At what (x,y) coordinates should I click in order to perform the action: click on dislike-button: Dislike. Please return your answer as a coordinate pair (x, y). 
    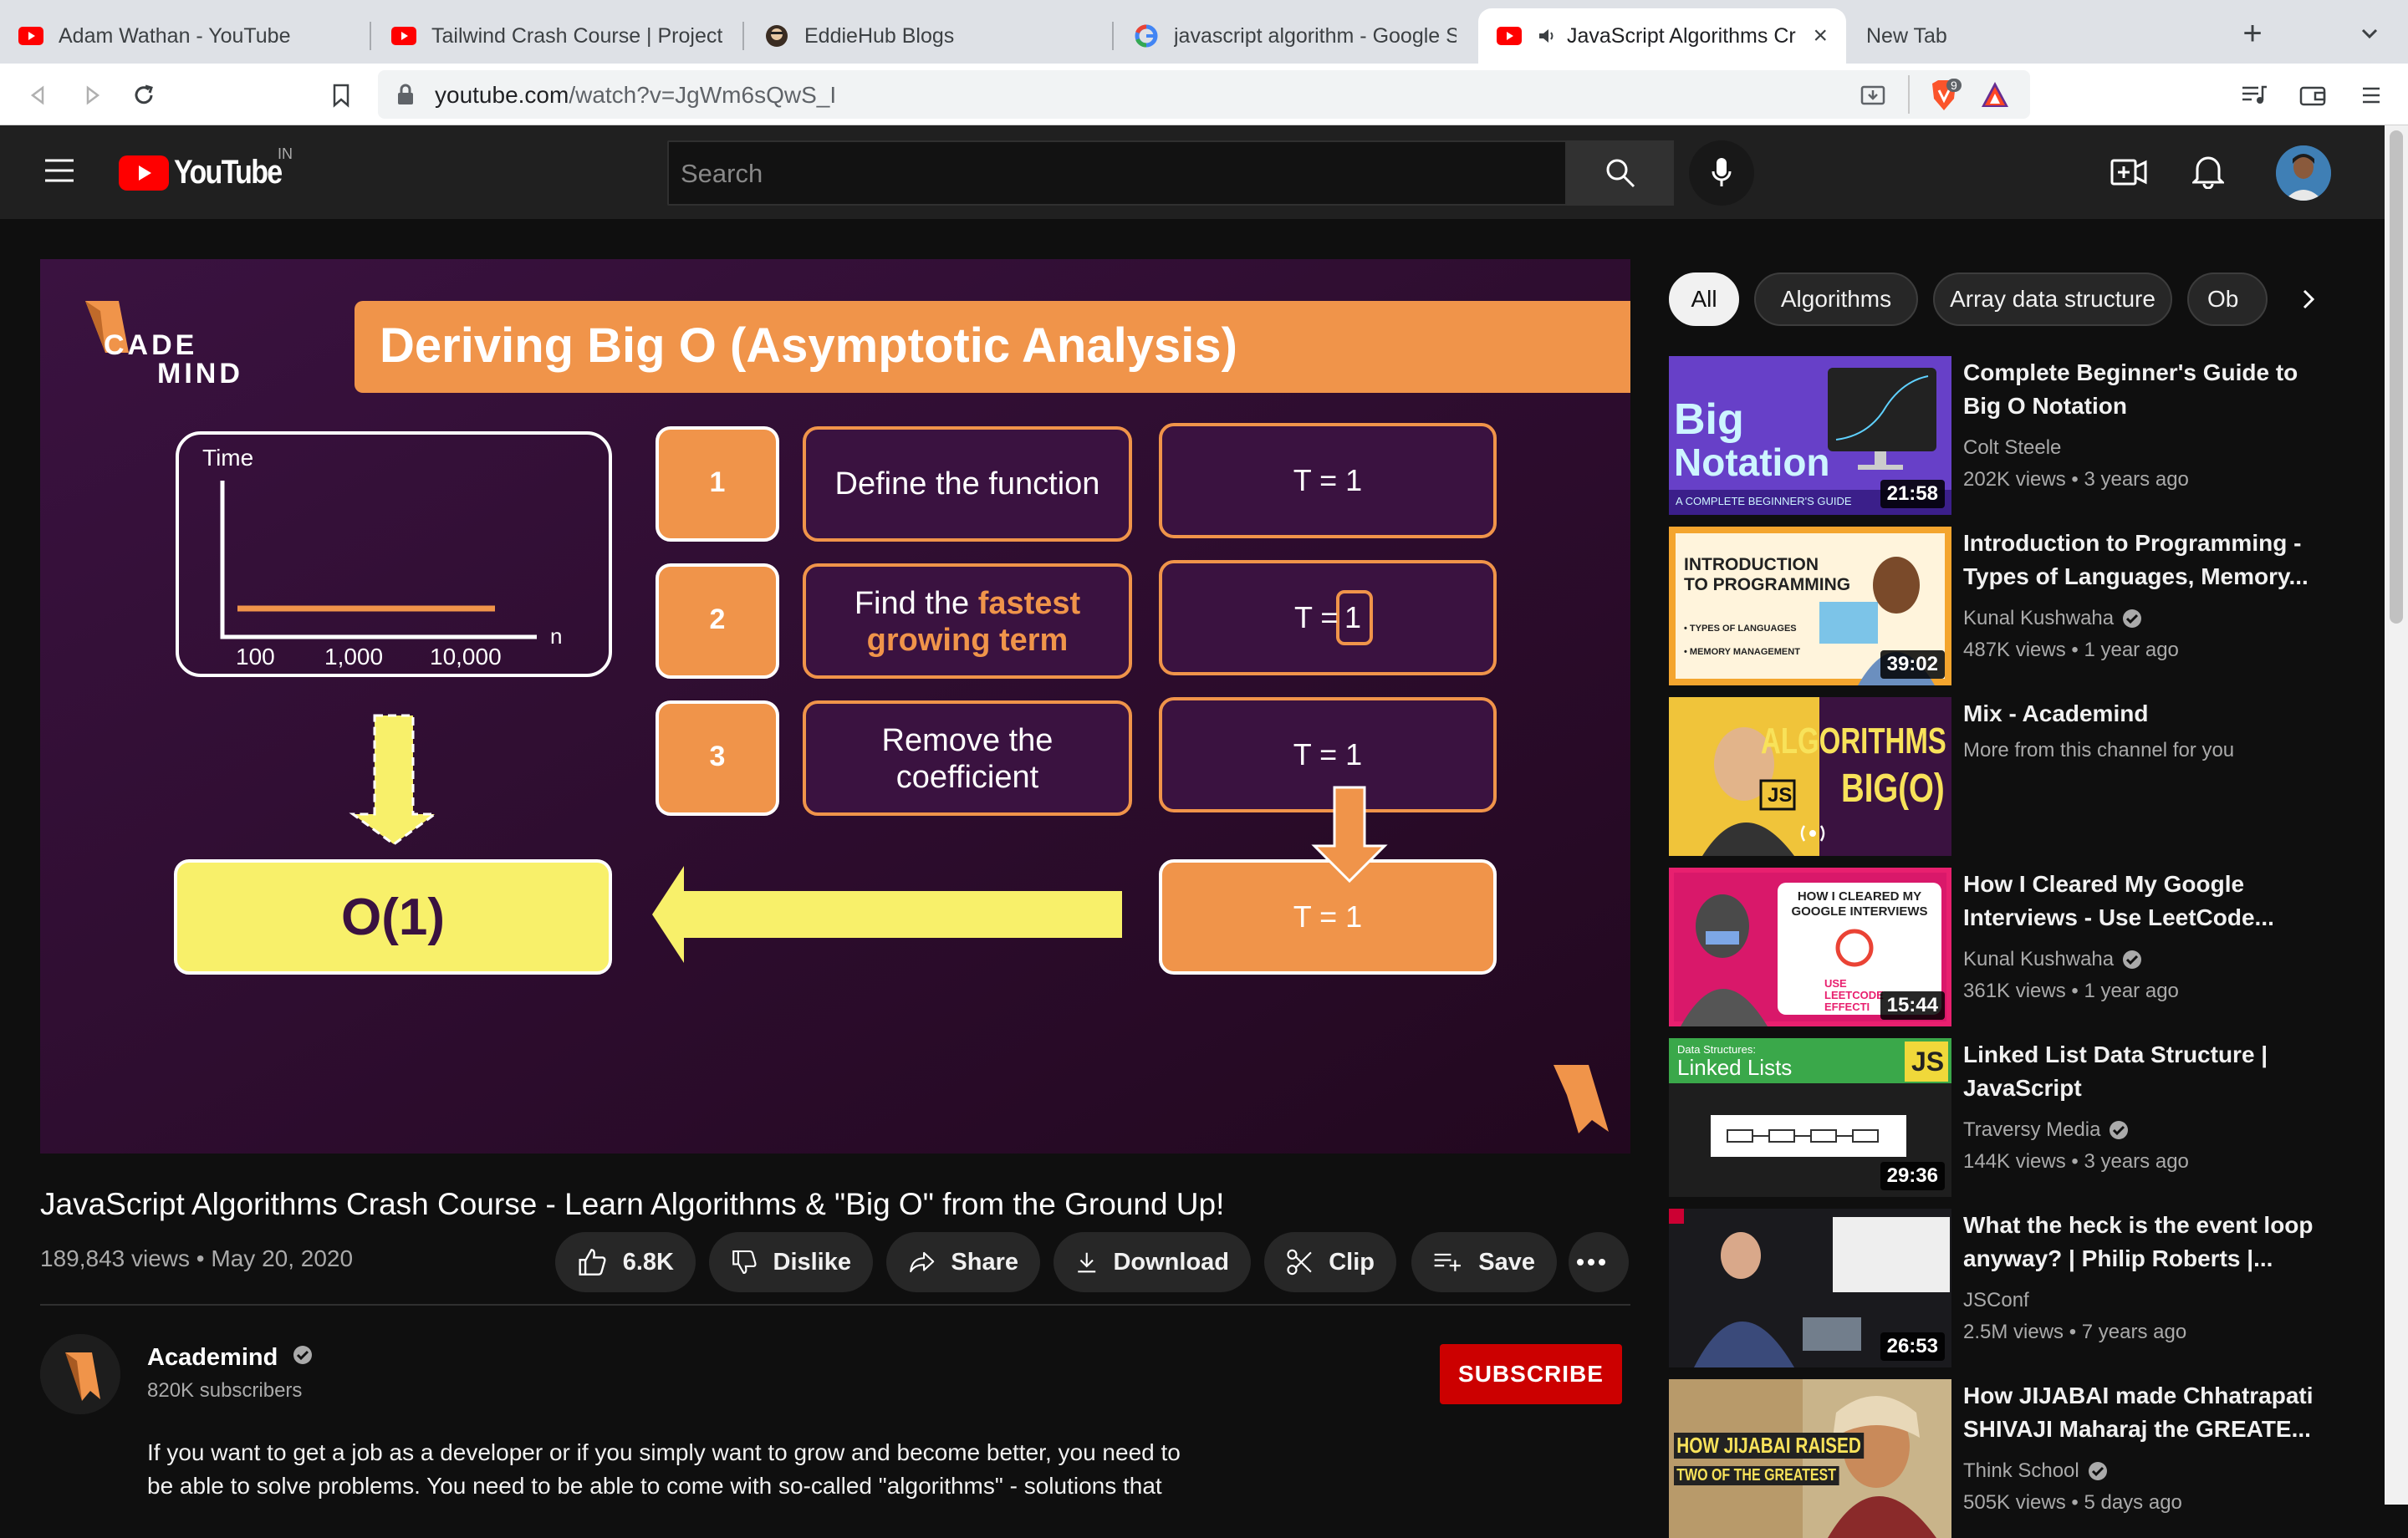
    Looking at the image, I should click on (791, 1262).